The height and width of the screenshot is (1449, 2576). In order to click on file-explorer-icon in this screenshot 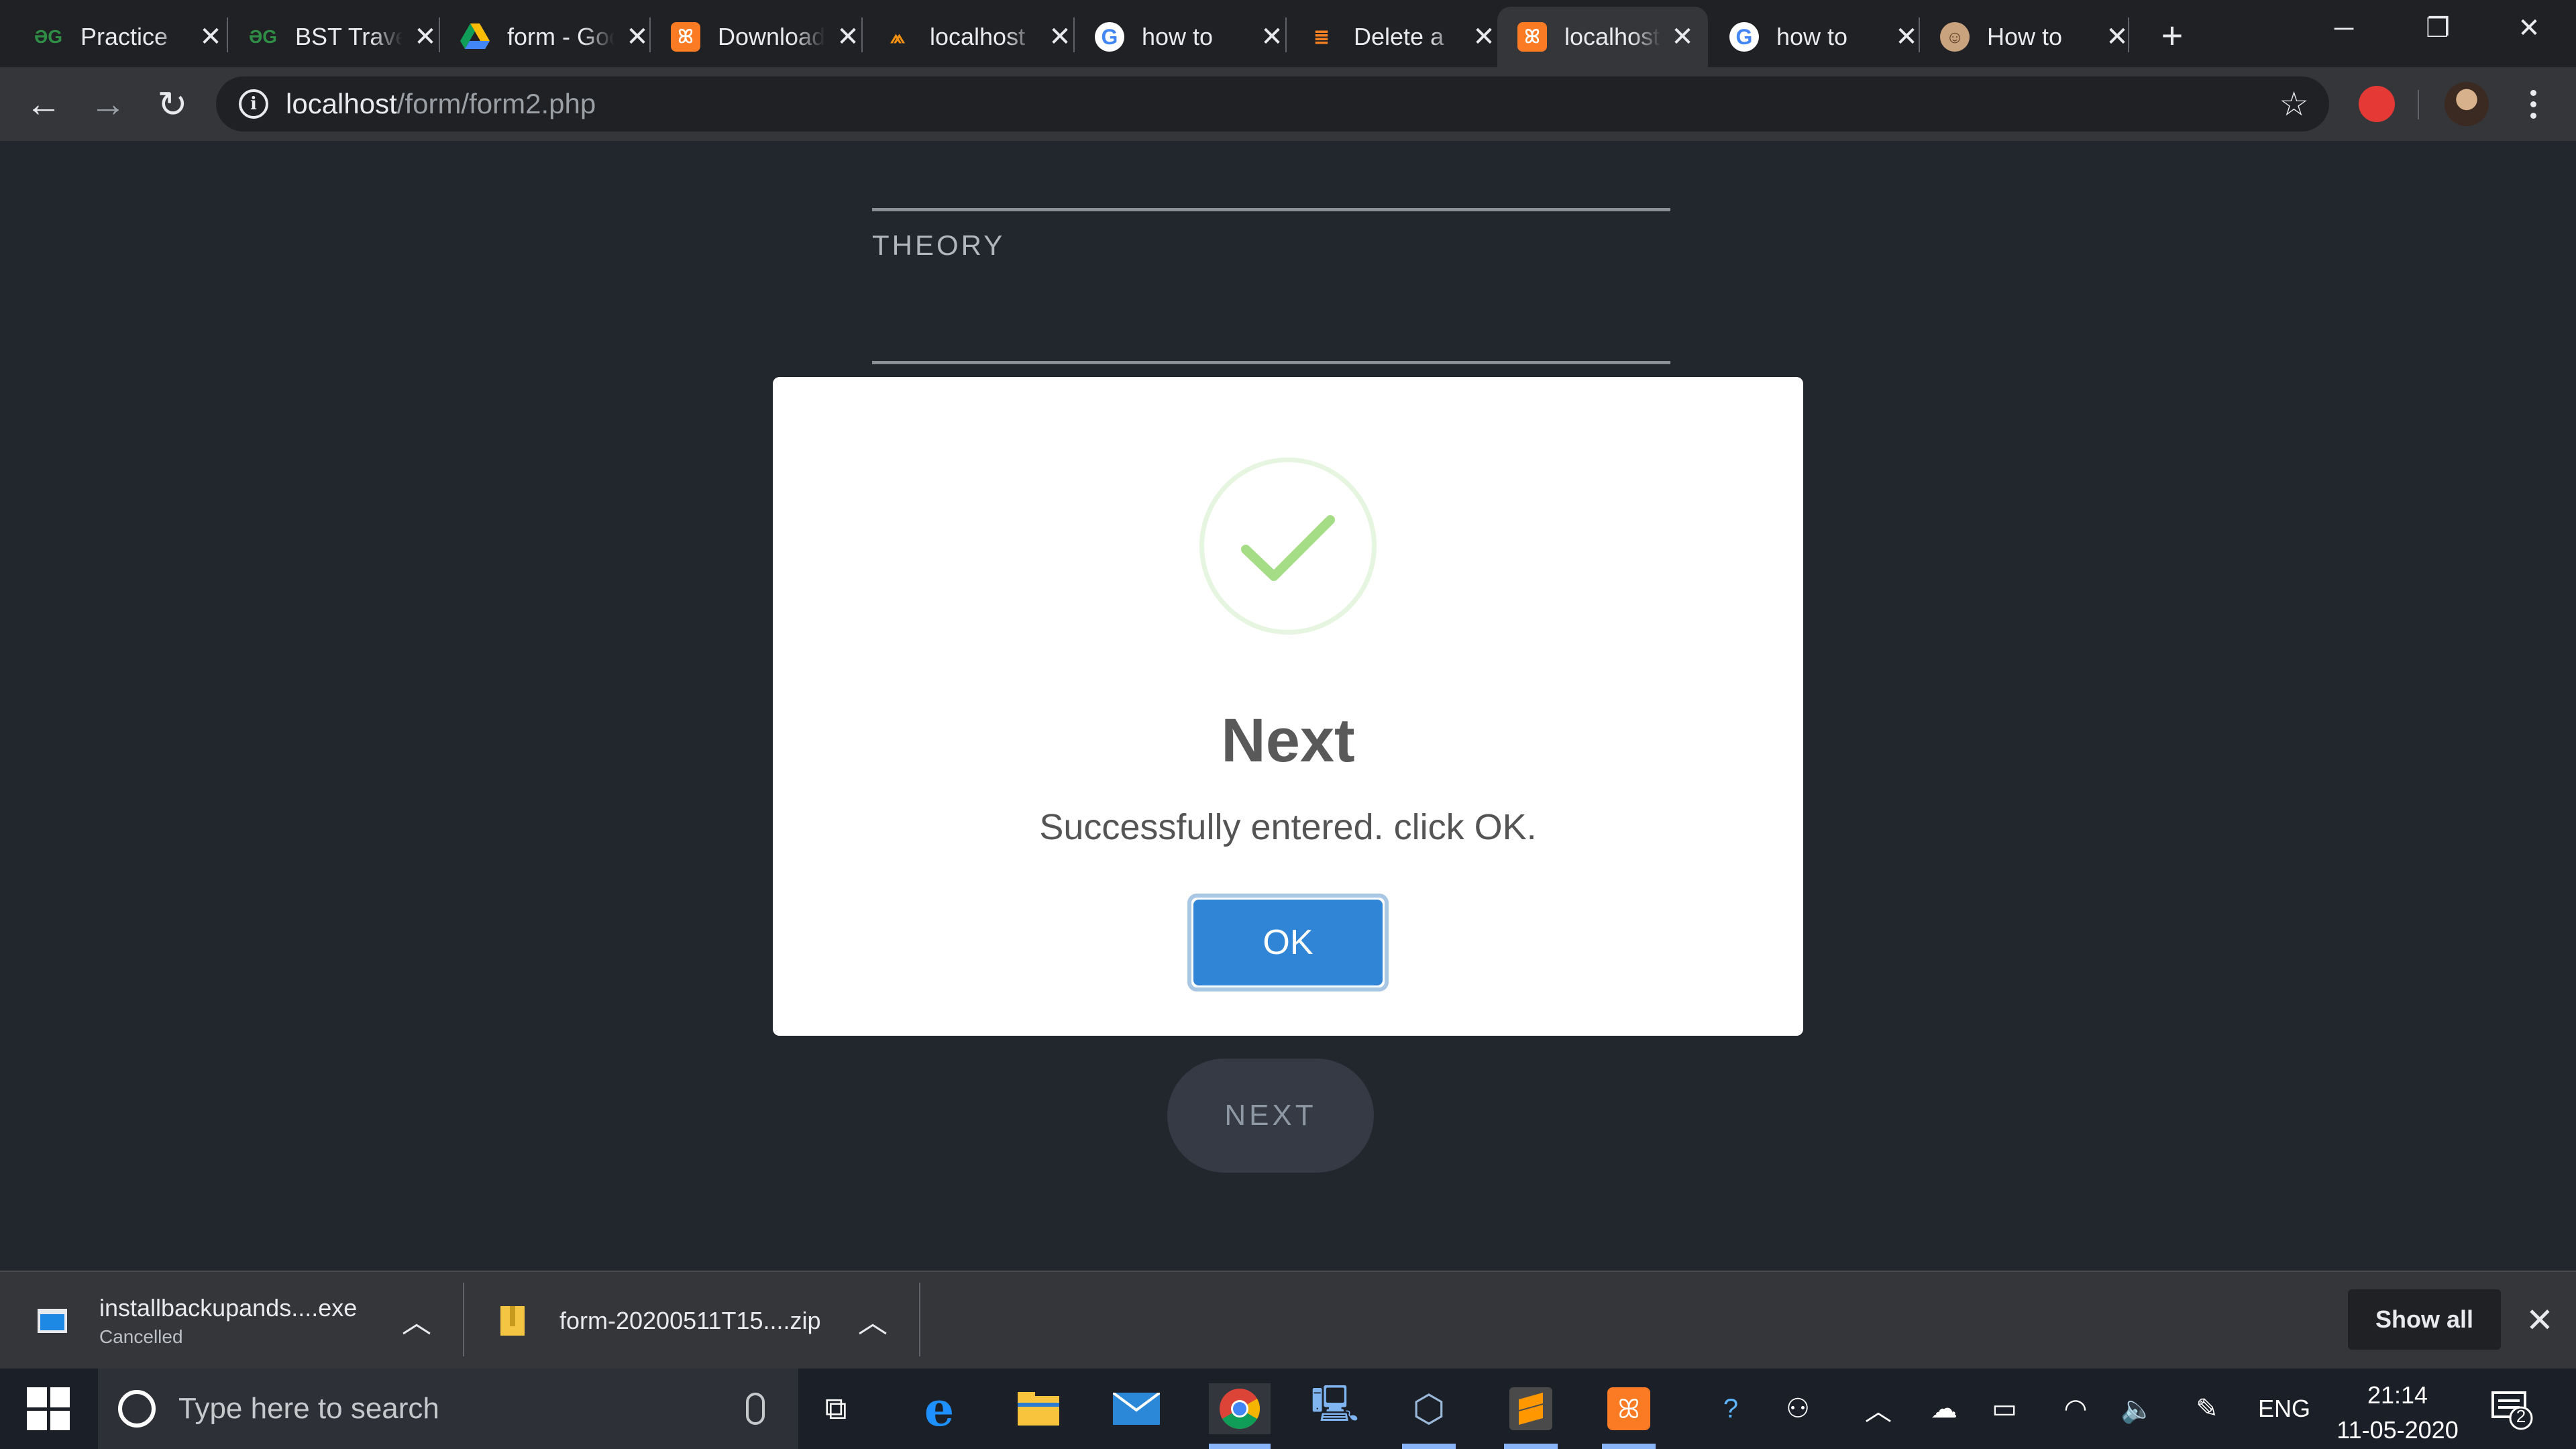, I will do `click(1038, 1408)`.